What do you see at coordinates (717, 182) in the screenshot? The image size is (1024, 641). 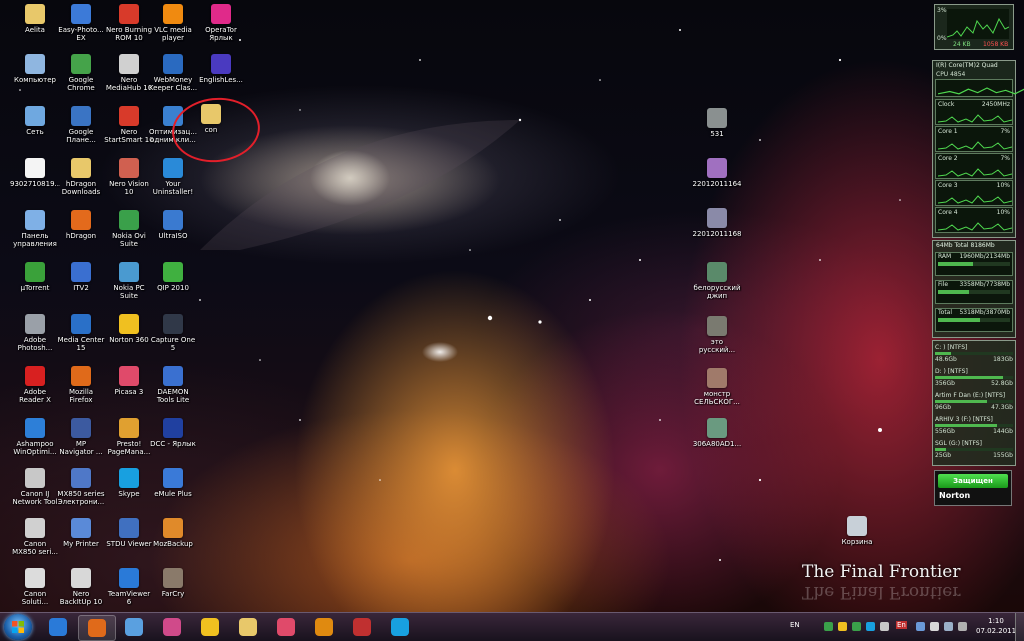 I see `desktop-icon: 22012011164` at bounding box center [717, 182].